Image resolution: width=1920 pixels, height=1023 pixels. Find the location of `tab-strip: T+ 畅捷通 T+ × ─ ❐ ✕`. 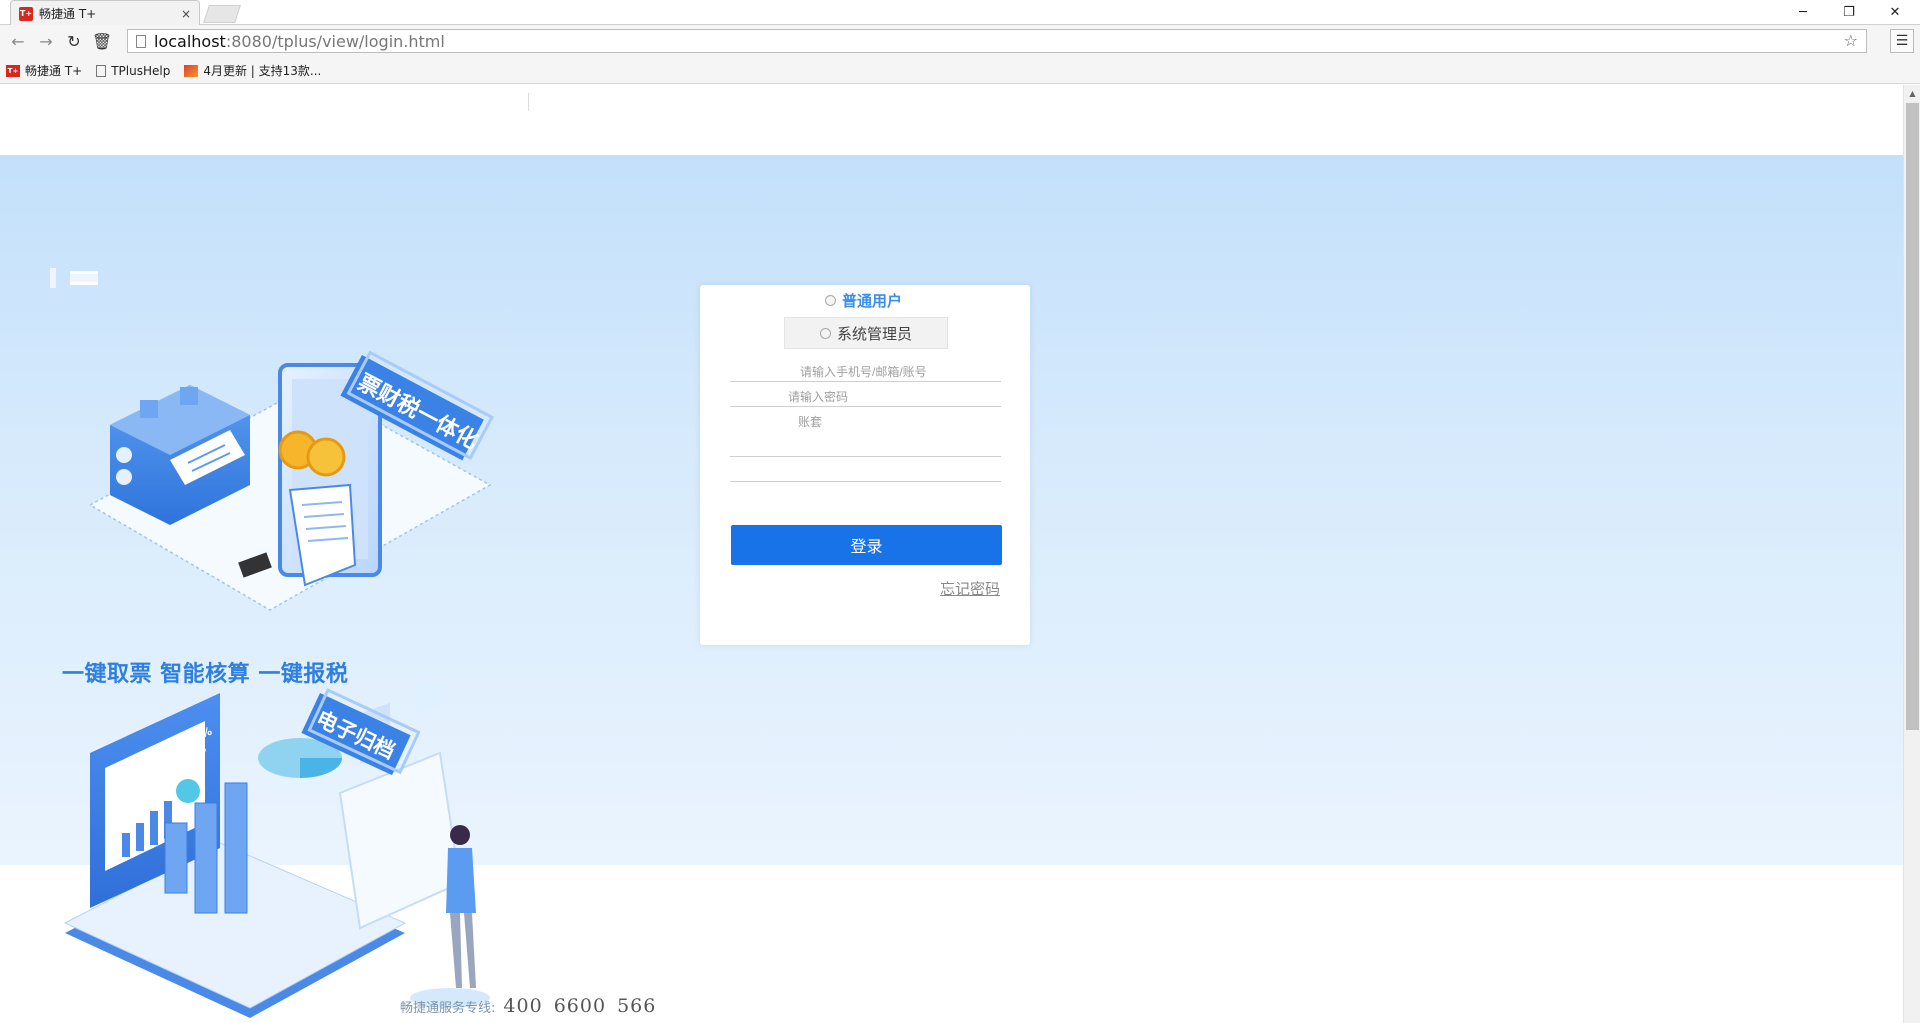

tab-strip: T+ 畅捷通 T+ × ─ ❐ ✕ is located at coordinates (960, 13).